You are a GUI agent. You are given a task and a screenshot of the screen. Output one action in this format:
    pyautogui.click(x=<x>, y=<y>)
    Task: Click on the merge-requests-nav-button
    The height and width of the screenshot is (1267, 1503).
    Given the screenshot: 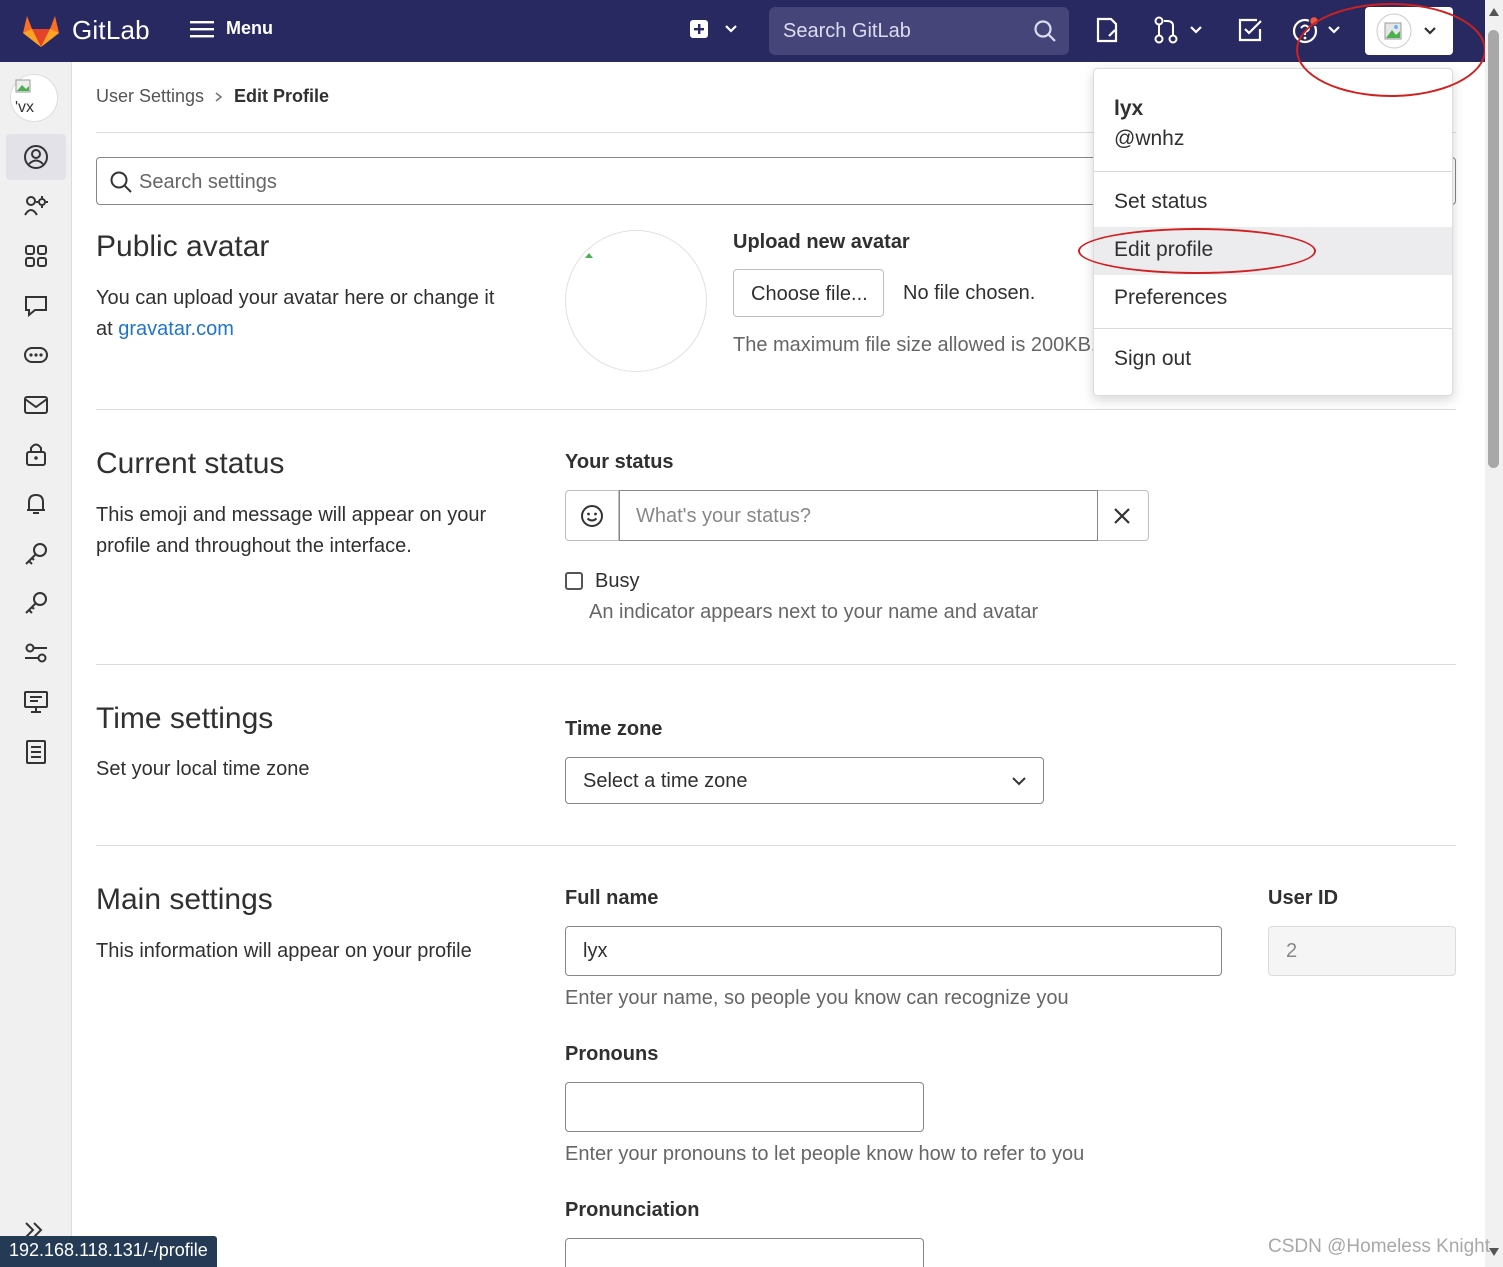 What is the action you would take?
    pyautogui.click(x=1178, y=32)
    